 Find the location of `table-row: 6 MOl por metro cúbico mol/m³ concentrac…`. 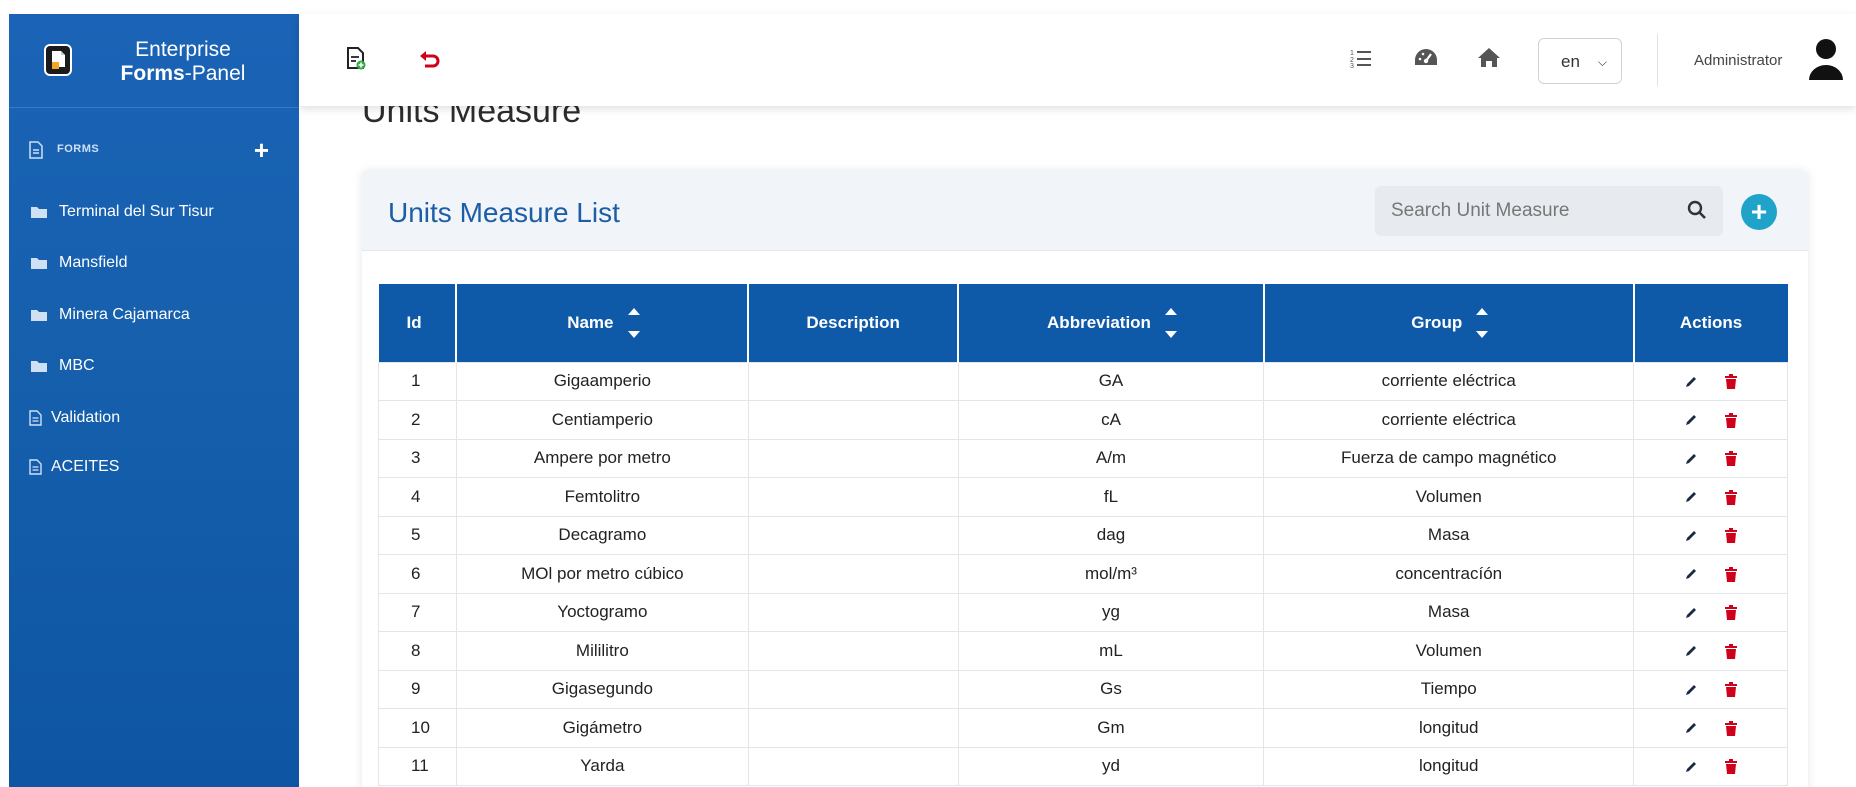

table-row: 6 MOl por metro cúbico mol/m³ concentrac… is located at coordinates (1083, 574).